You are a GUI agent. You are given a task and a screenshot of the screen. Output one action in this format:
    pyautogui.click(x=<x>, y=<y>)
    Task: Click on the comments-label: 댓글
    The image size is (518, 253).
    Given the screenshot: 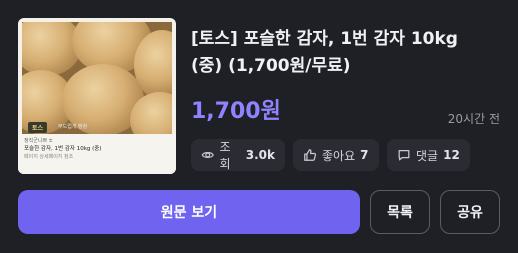 What is the action you would take?
    pyautogui.click(x=427, y=155)
    